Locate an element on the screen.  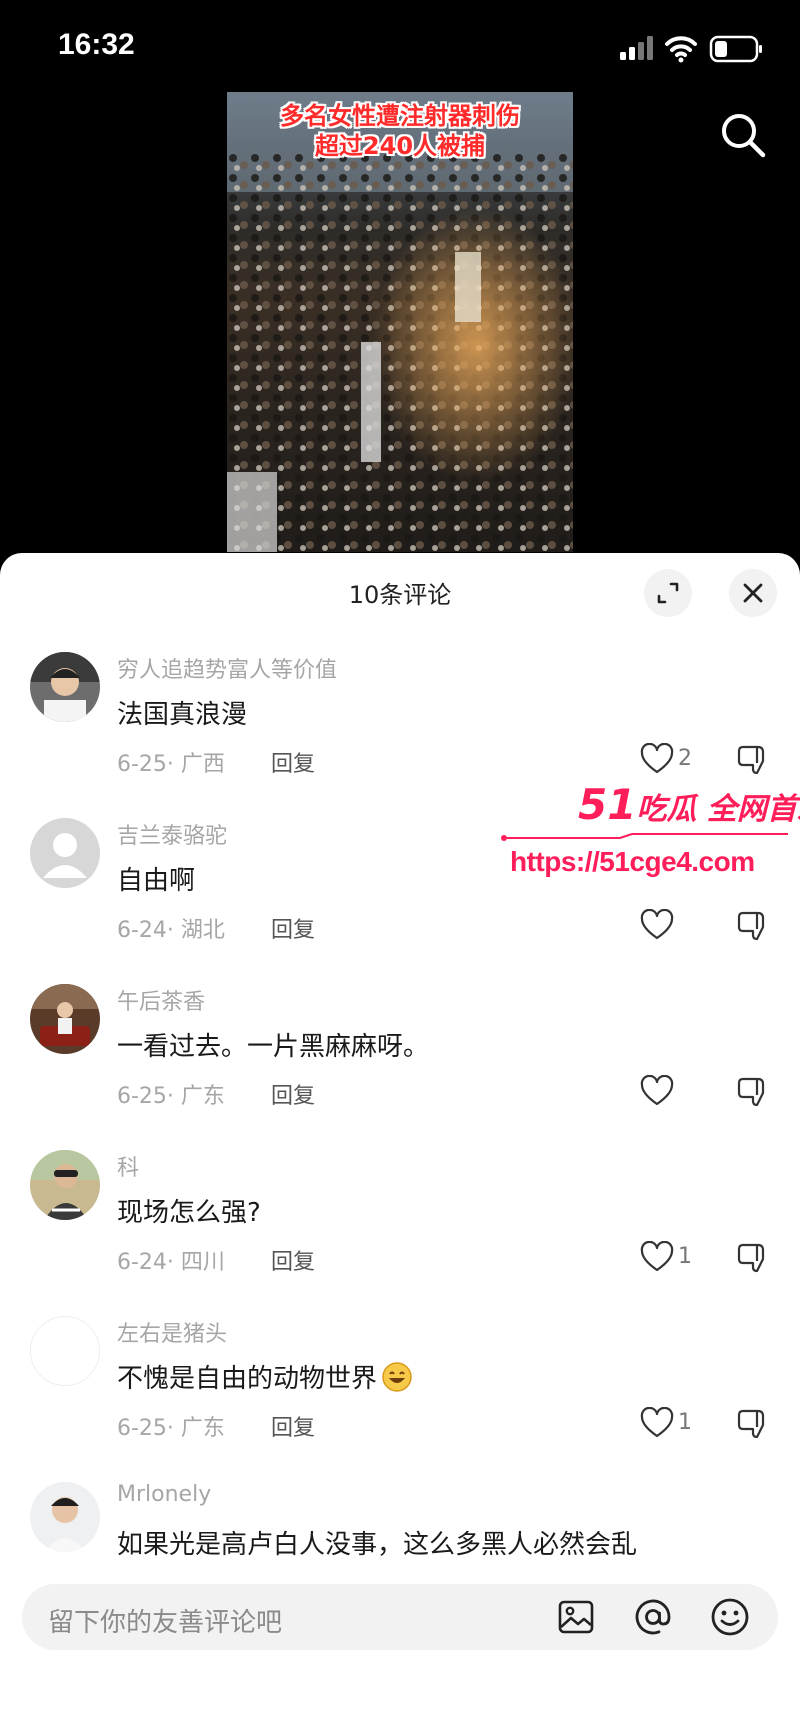
video-thumbnail: 多名女性遭注射器刺伤 超过240人被捕 is located at coordinates (400, 322).